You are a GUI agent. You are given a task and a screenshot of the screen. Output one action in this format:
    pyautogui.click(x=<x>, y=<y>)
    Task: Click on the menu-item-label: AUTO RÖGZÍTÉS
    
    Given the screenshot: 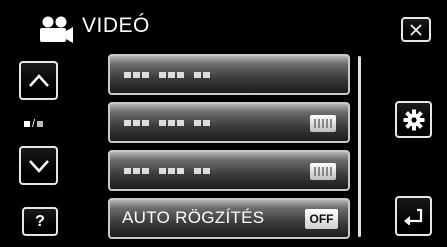 What is the action you would take?
    pyautogui.click(x=193, y=217)
    